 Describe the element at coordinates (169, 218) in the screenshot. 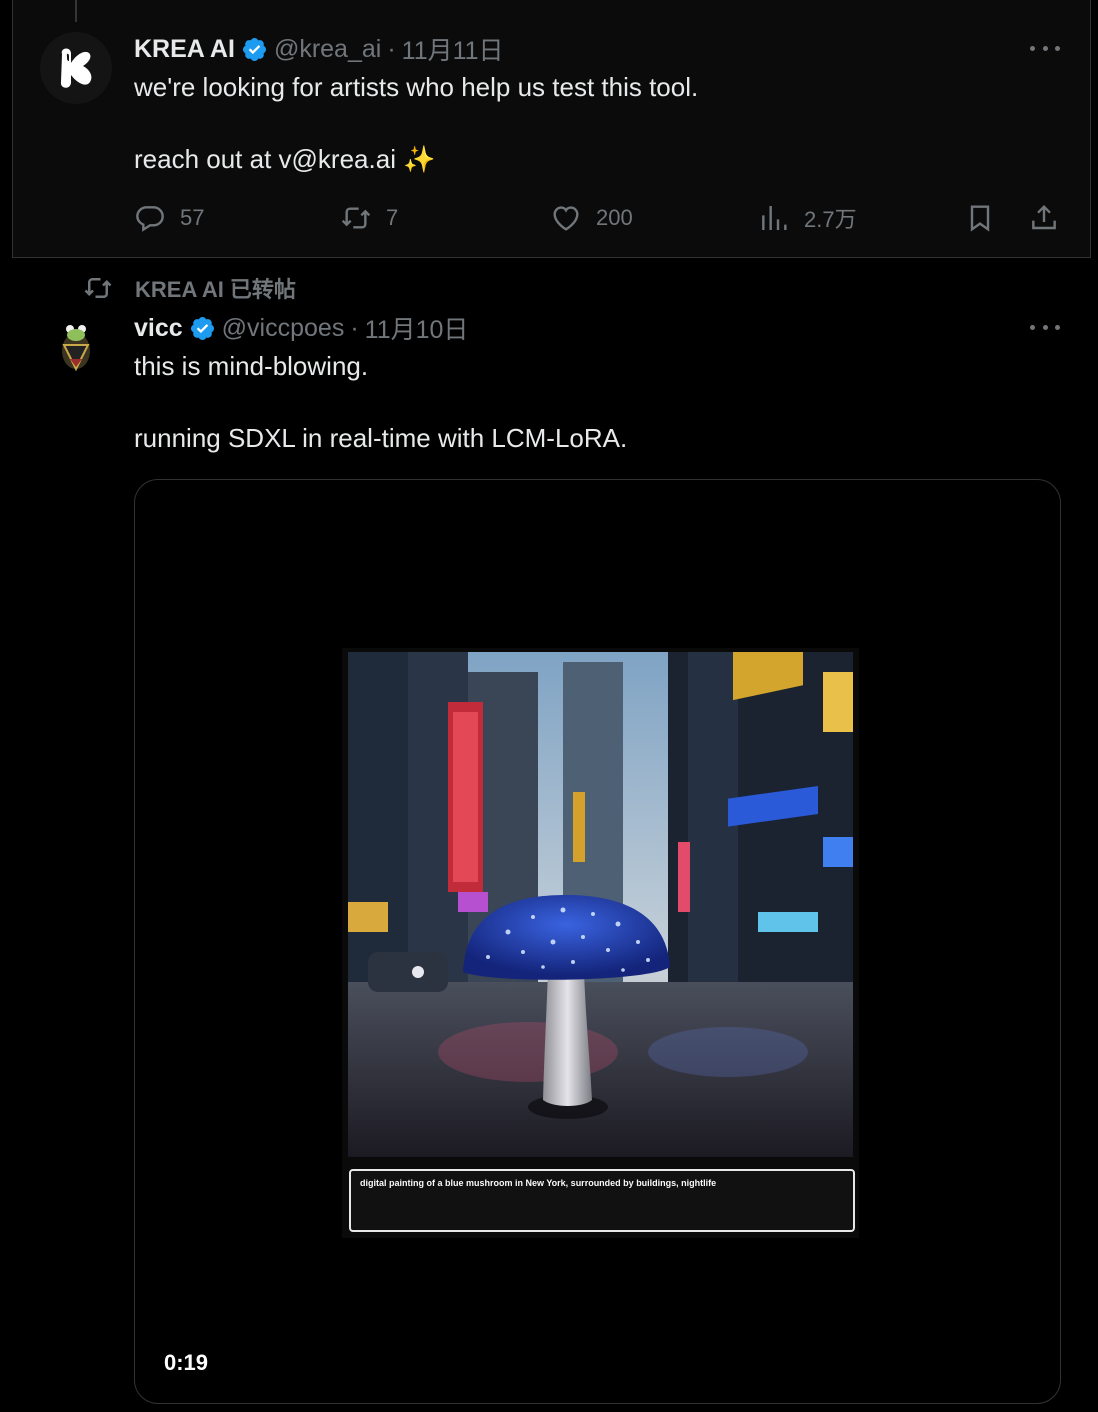

I see `reply-button: 57` at that location.